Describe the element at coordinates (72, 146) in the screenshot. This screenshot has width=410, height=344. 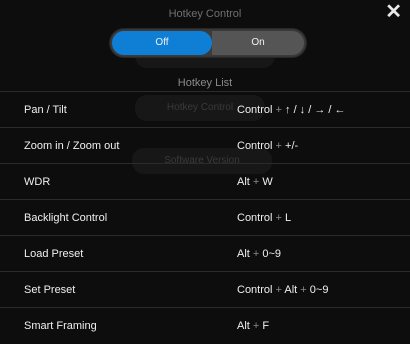
I see `hotkey-name: Zoom in / Zoom out` at that location.